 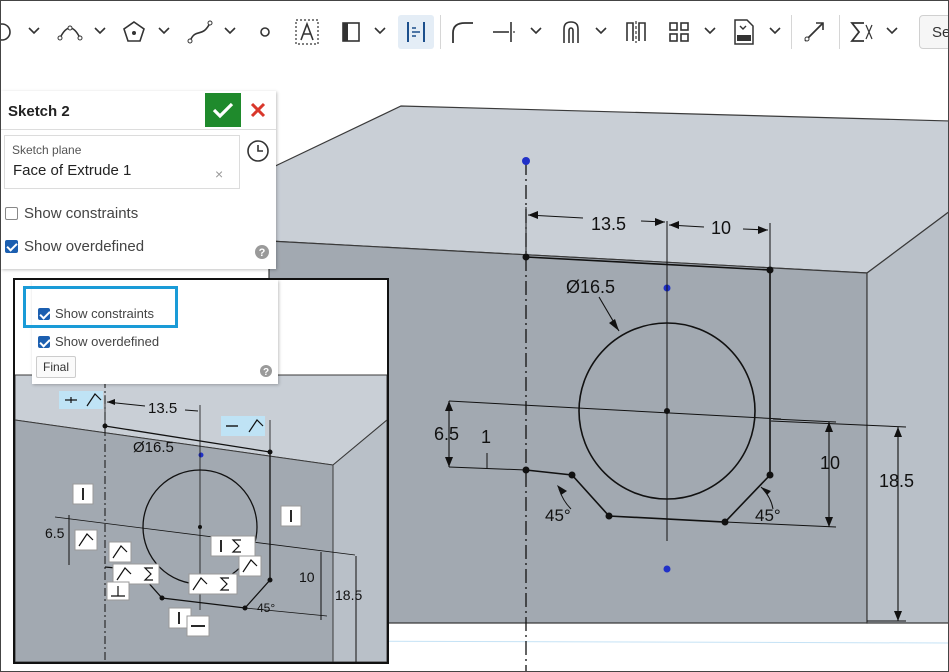 I want to click on dimension-icon, so click(x=416, y=32).